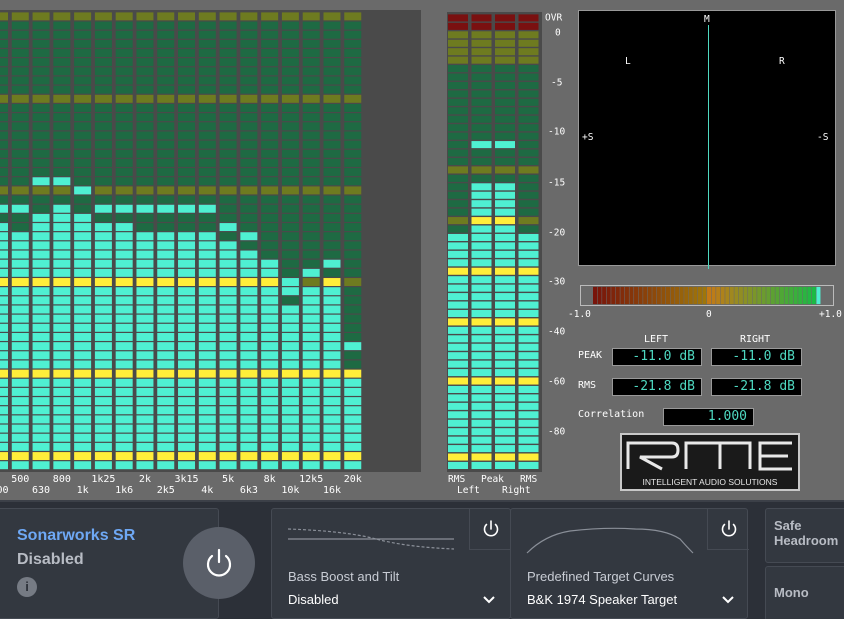  Describe the element at coordinates (590, 355) in the screenshot. I see `peak-label: PEAK` at that location.